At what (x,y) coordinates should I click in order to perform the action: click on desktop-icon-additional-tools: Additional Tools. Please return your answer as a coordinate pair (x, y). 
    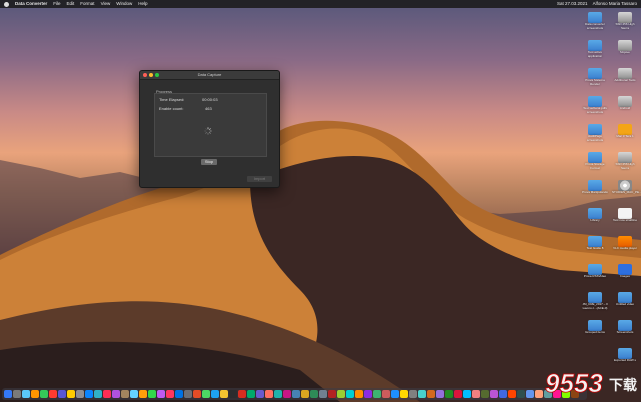
    Looking at the image, I should click on (625, 75).